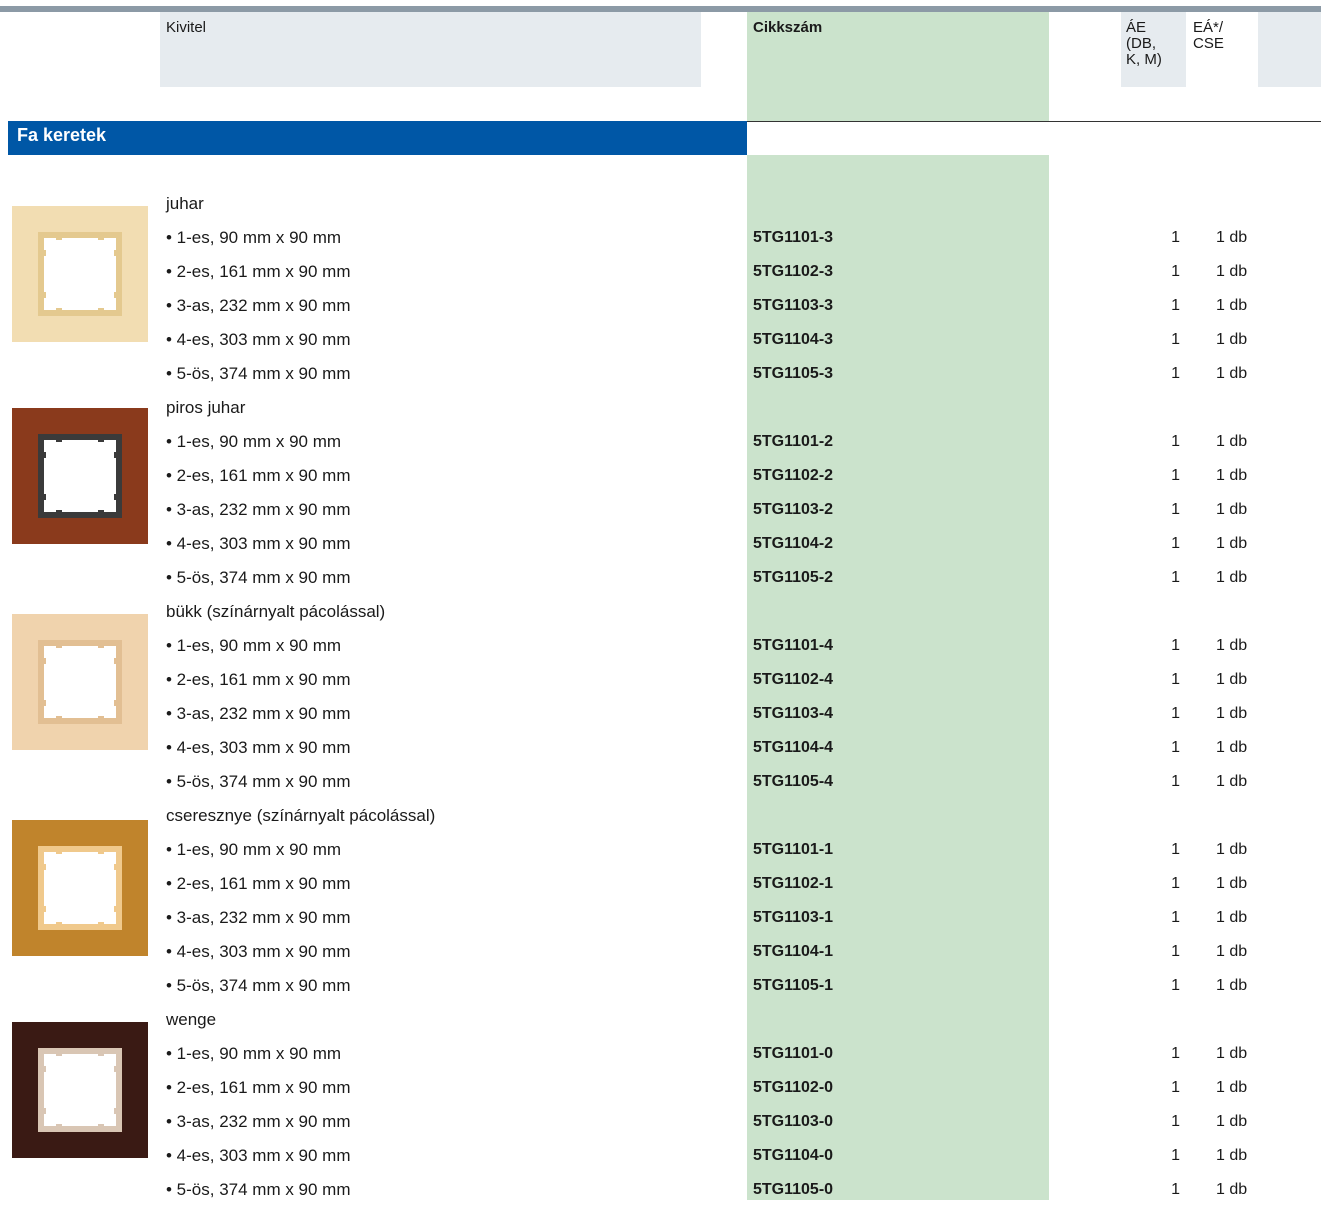 The width and height of the screenshot is (1321, 1207). I want to click on table-row: • 2-es, 161 mm x 90 mm 5TG1102-4 1 1 db, so click(660, 680).